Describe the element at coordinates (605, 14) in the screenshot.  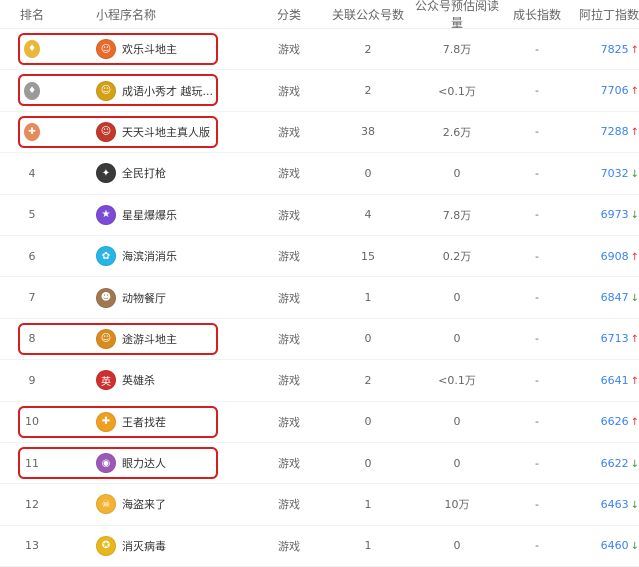
I see `header-aladdin-index: 阿拉丁指数` at that location.